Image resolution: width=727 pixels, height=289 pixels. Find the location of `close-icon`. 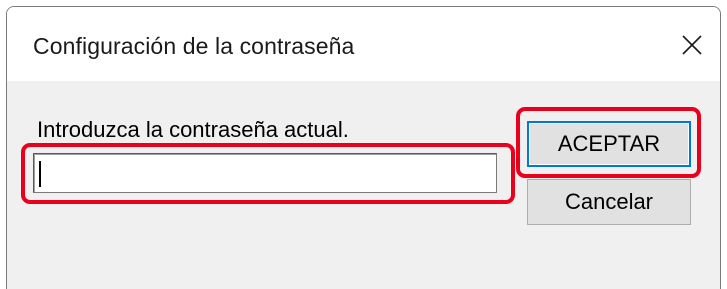

close-icon is located at coordinates (692, 45).